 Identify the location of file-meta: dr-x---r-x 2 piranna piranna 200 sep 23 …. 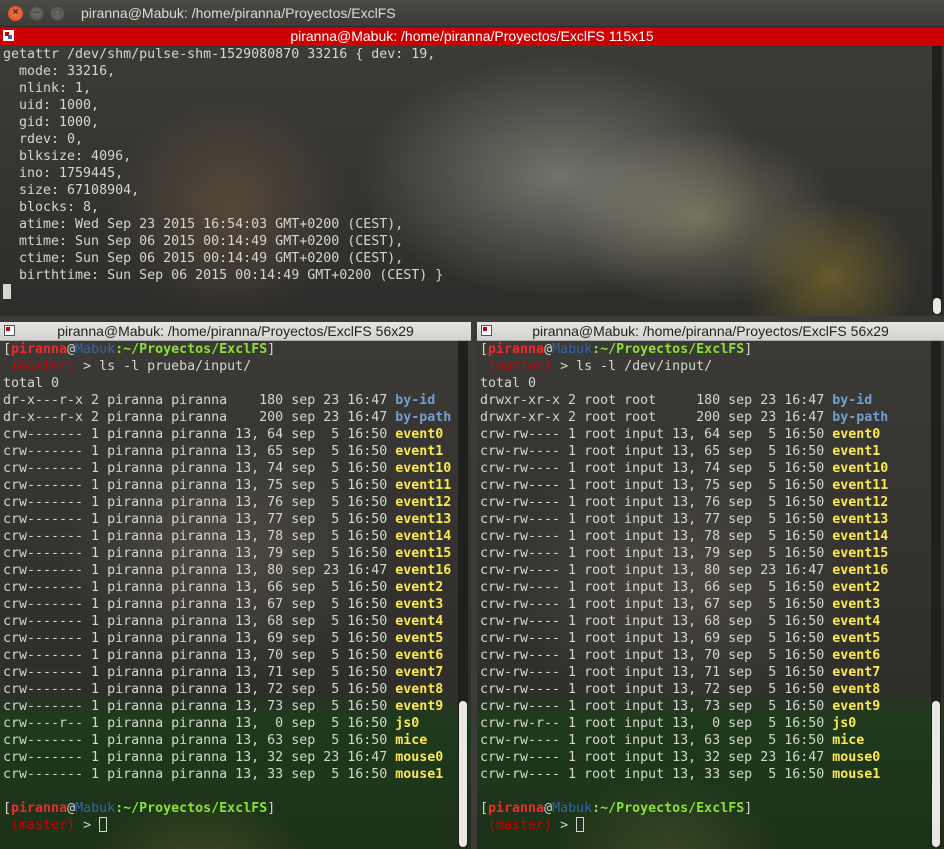
(199, 417).